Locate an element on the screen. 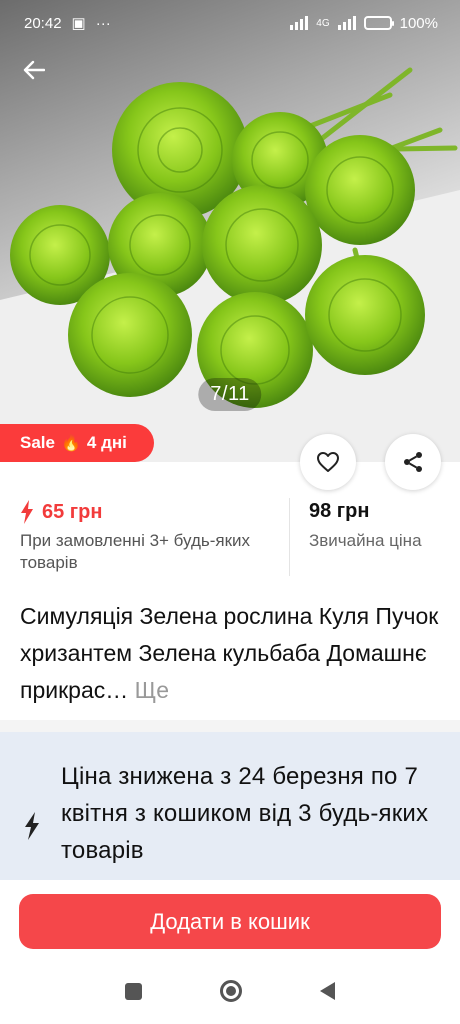  more-link: Ще is located at coordinates (152, 690).